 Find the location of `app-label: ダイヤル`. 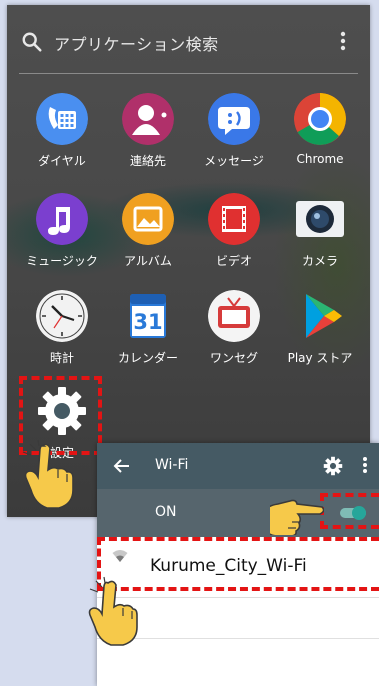

app-label: ダイヤル is located at coordinates (62, 161).